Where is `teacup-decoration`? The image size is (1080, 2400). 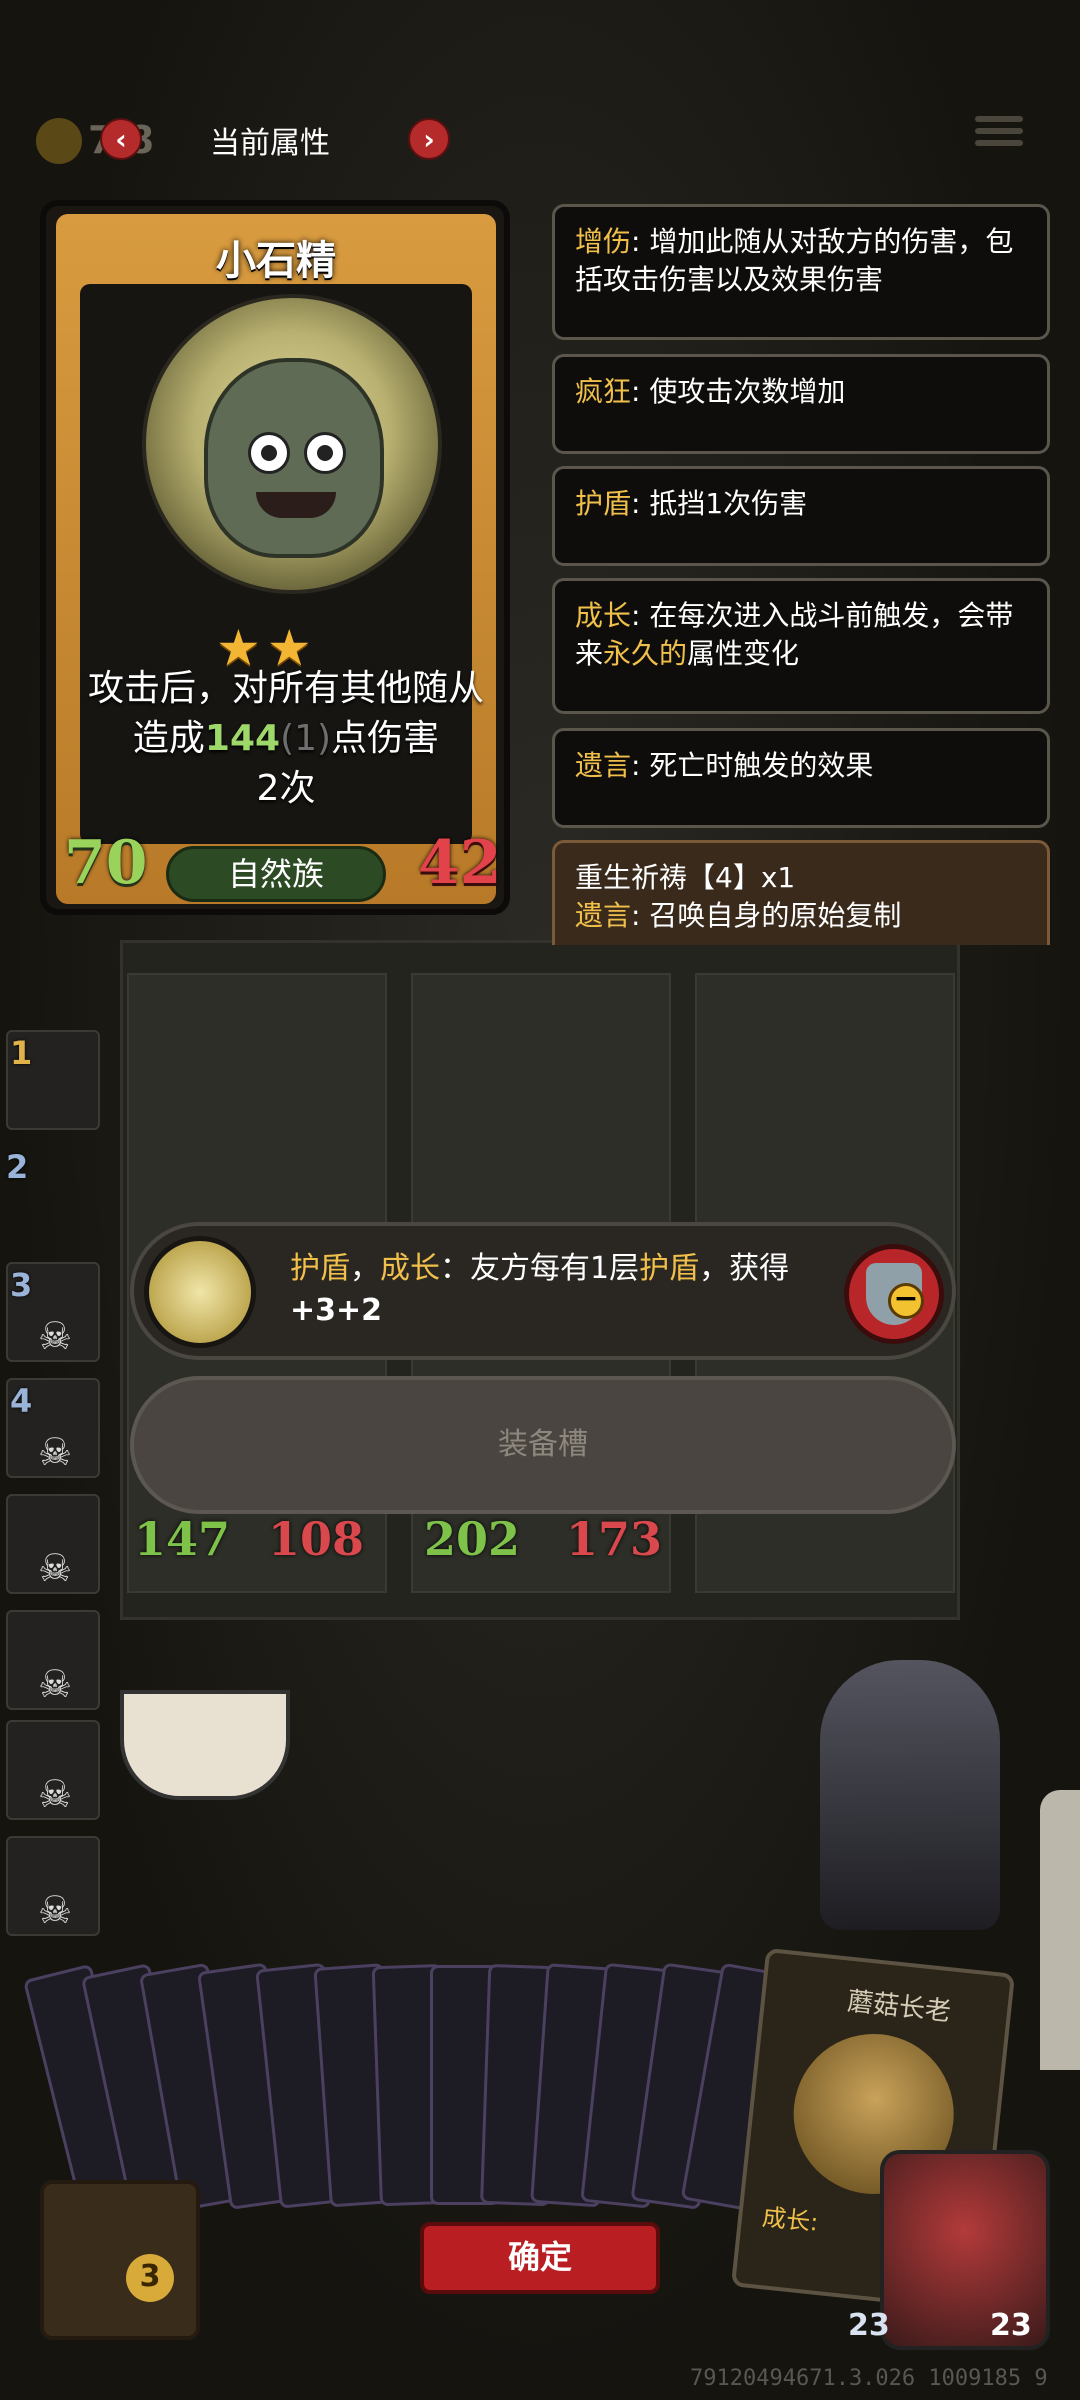
teacup-decoration is located at coordinates (205, 1745).